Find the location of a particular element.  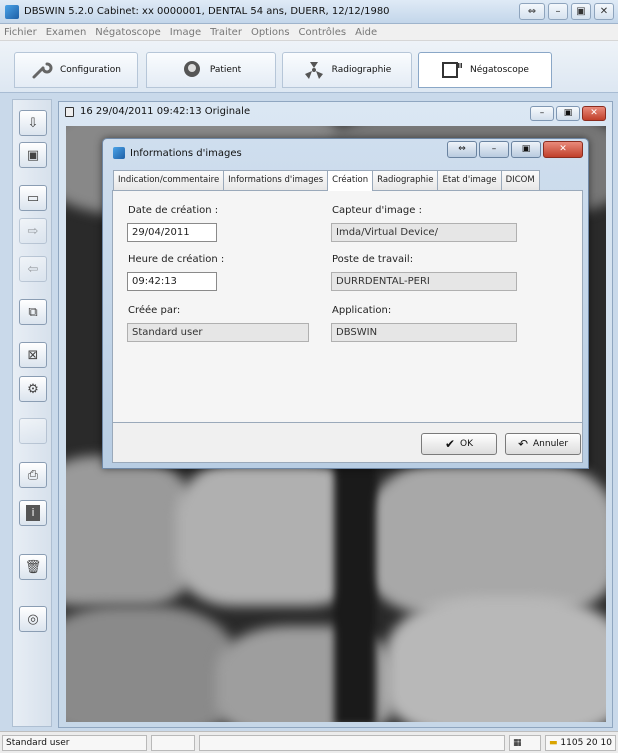

print-icon: ⎙ is located at coordinates (33, 475).